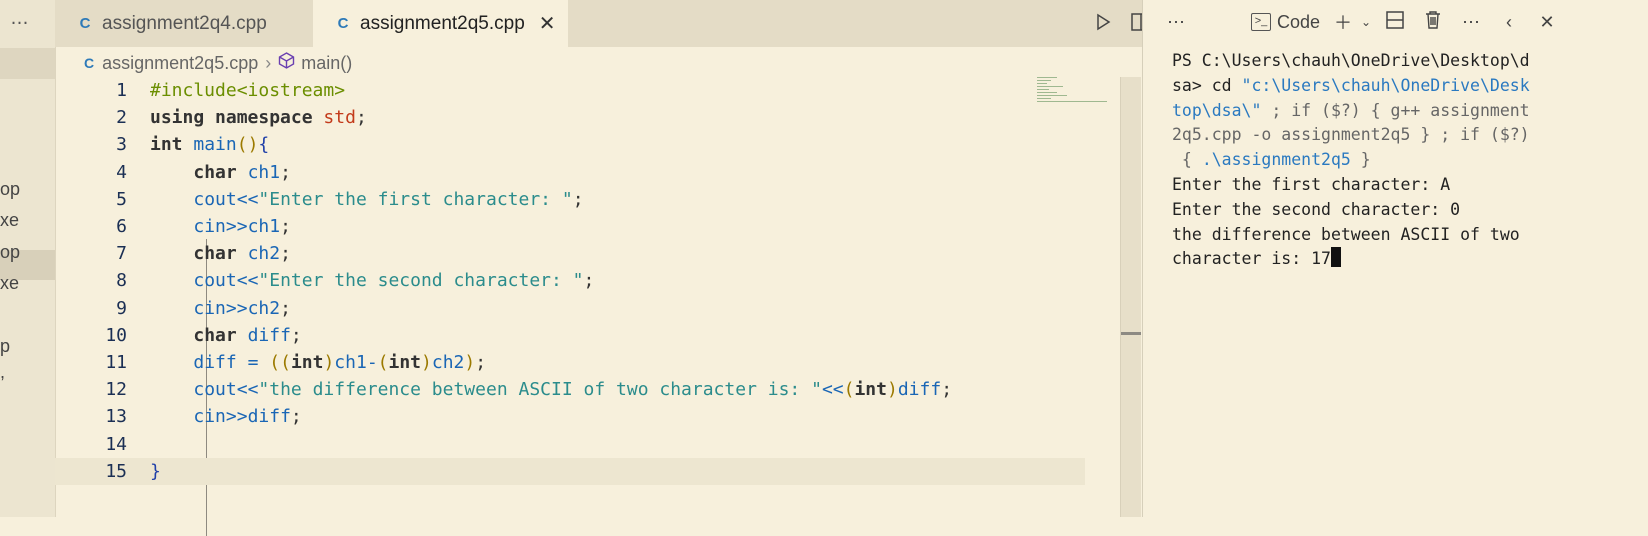 This screenshot has height=536, width=1648. I want to click on explorer-item: p, so click(13, 346).